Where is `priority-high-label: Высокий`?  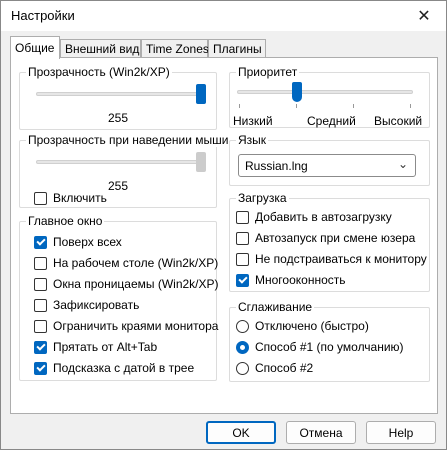 priority-high-label: Высокий is located at coordinates (398, 121).